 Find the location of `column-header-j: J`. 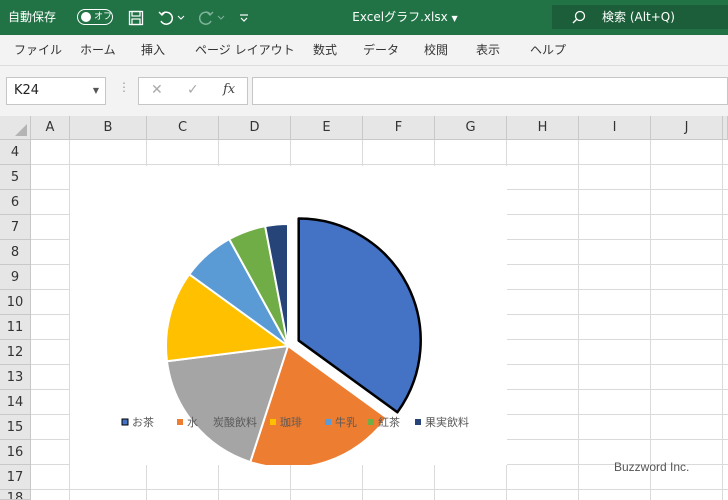

column-header-j: J is located at coordinates (687, 128).